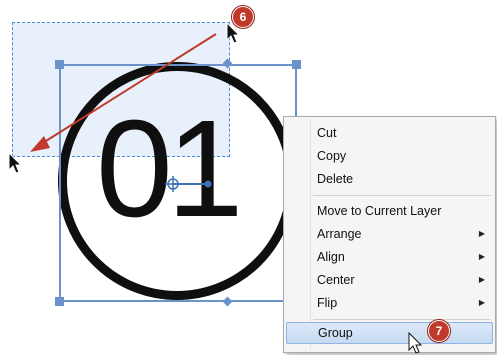  I want to click on menu-item-cut: Cut, so click(389, 133).